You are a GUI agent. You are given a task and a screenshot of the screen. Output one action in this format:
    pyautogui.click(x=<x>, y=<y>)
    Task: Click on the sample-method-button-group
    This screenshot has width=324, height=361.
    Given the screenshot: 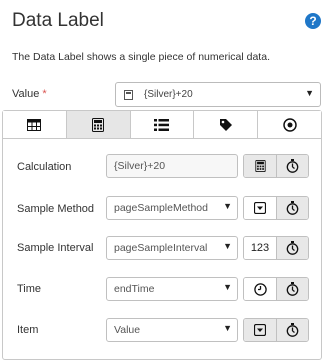 What is the action you would take?
    pyautogui.click(x=276, y=208)
    